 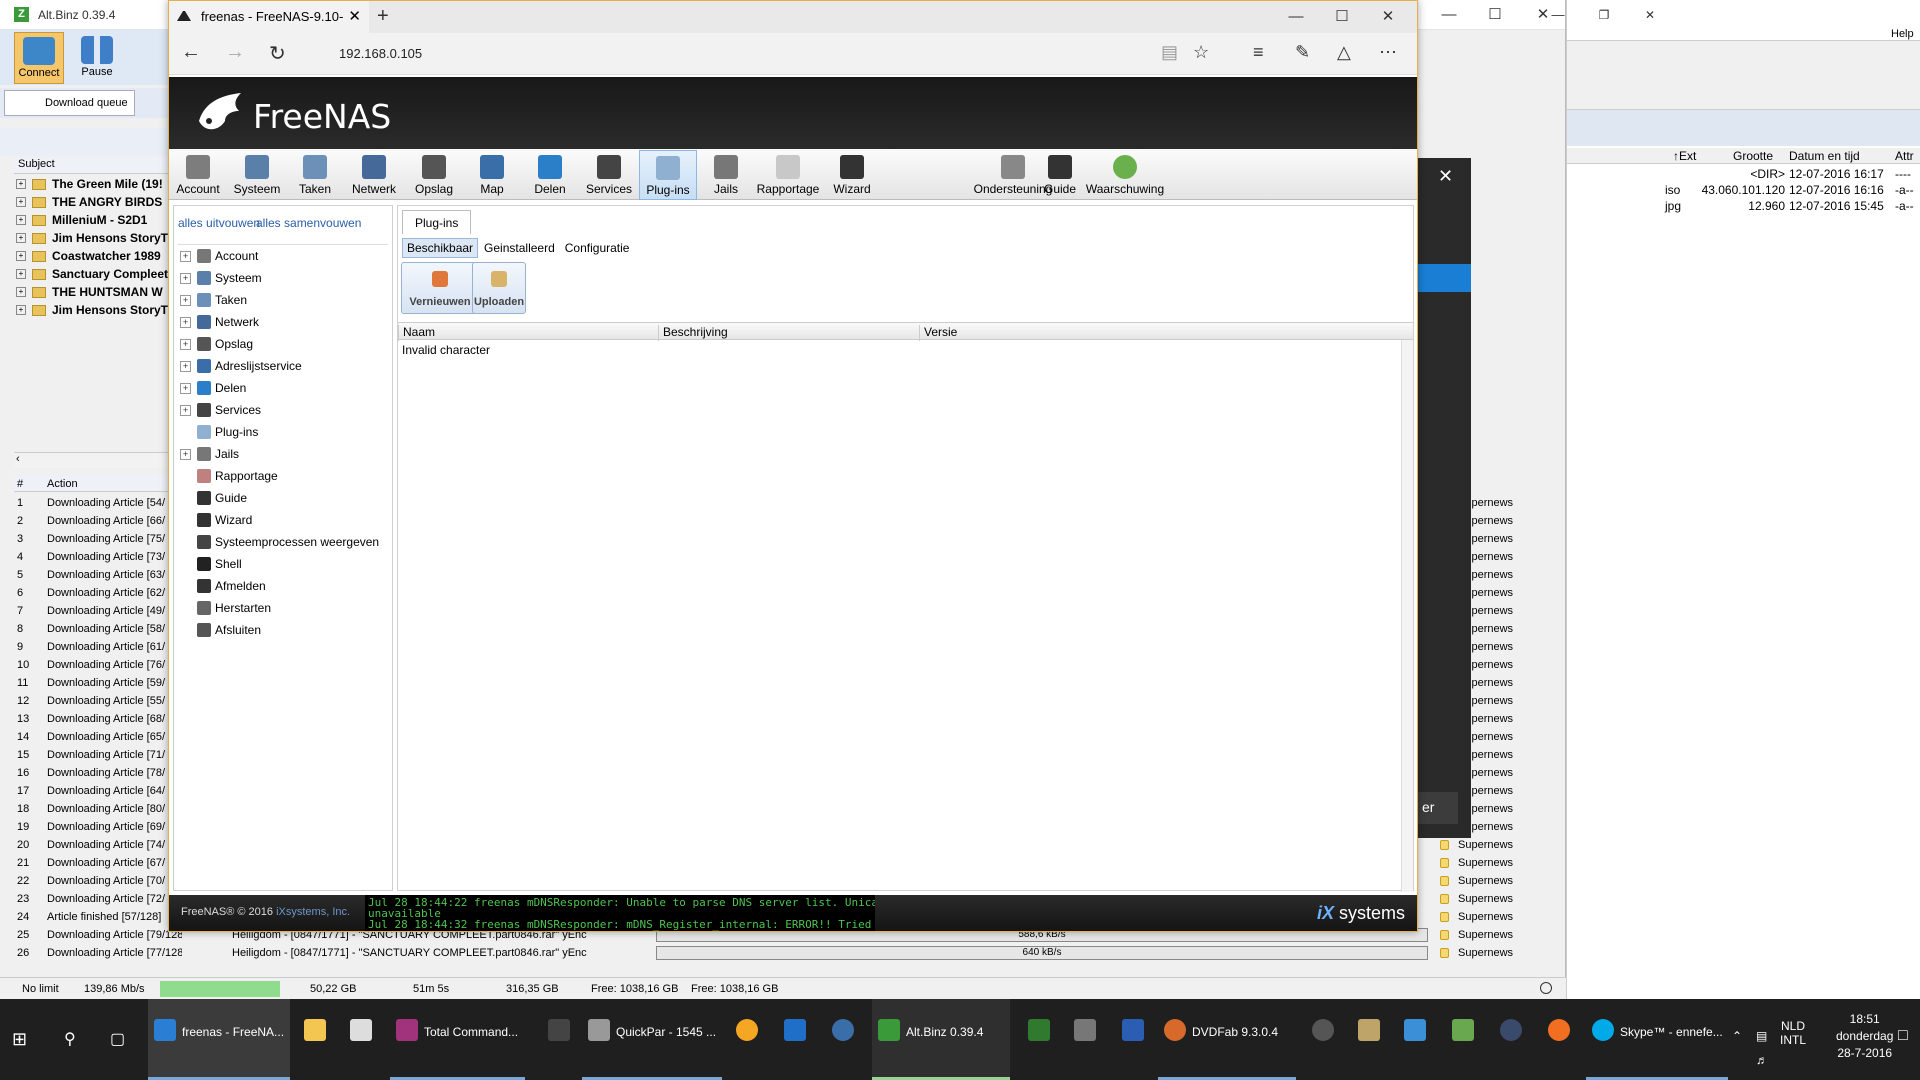 I want to click on download-queue-tab: Download queue, so click(x=69, y=103).